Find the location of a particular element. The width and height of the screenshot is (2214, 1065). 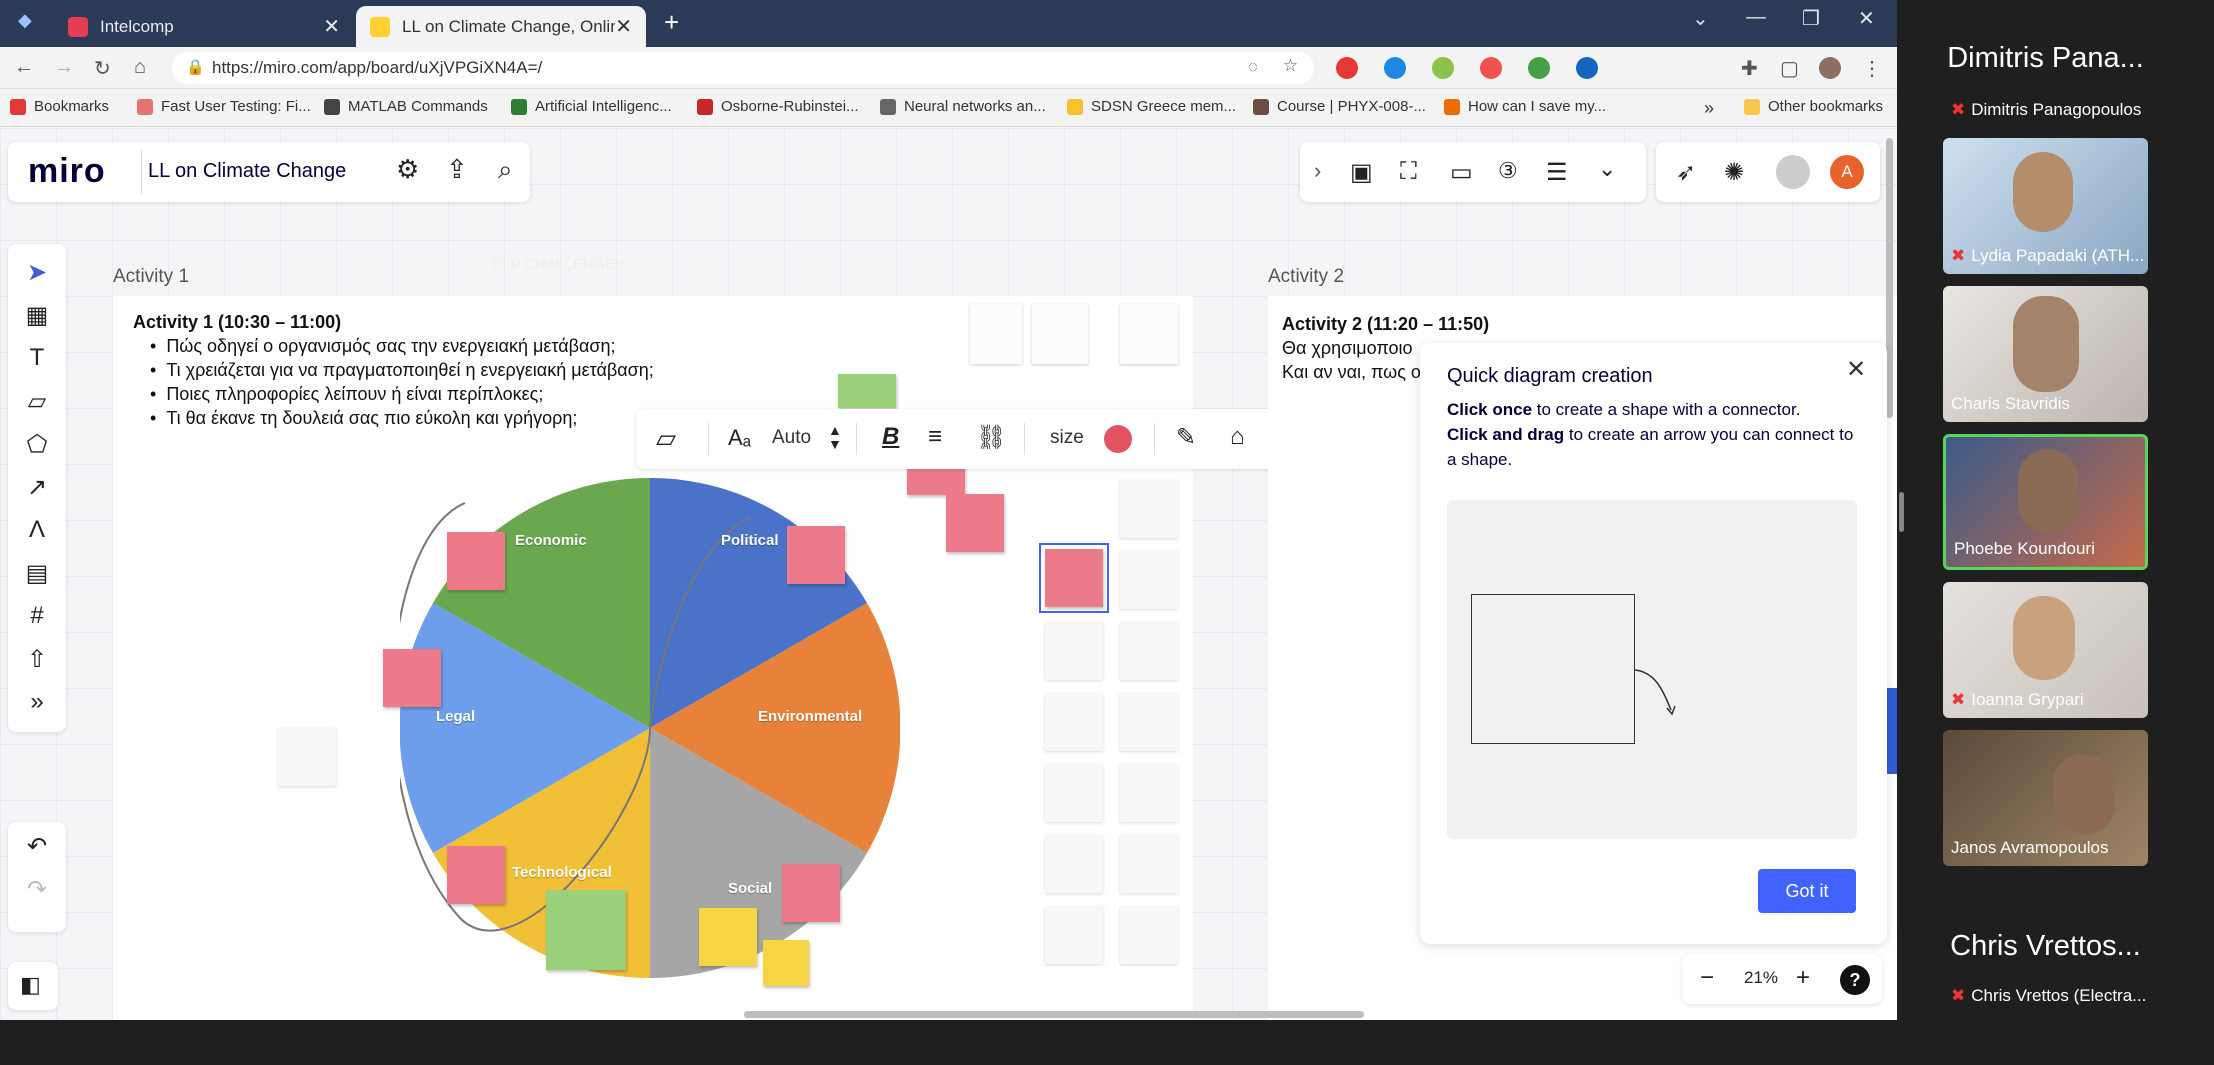

undo-icon: ↶ is located at coordinates (37, 846).